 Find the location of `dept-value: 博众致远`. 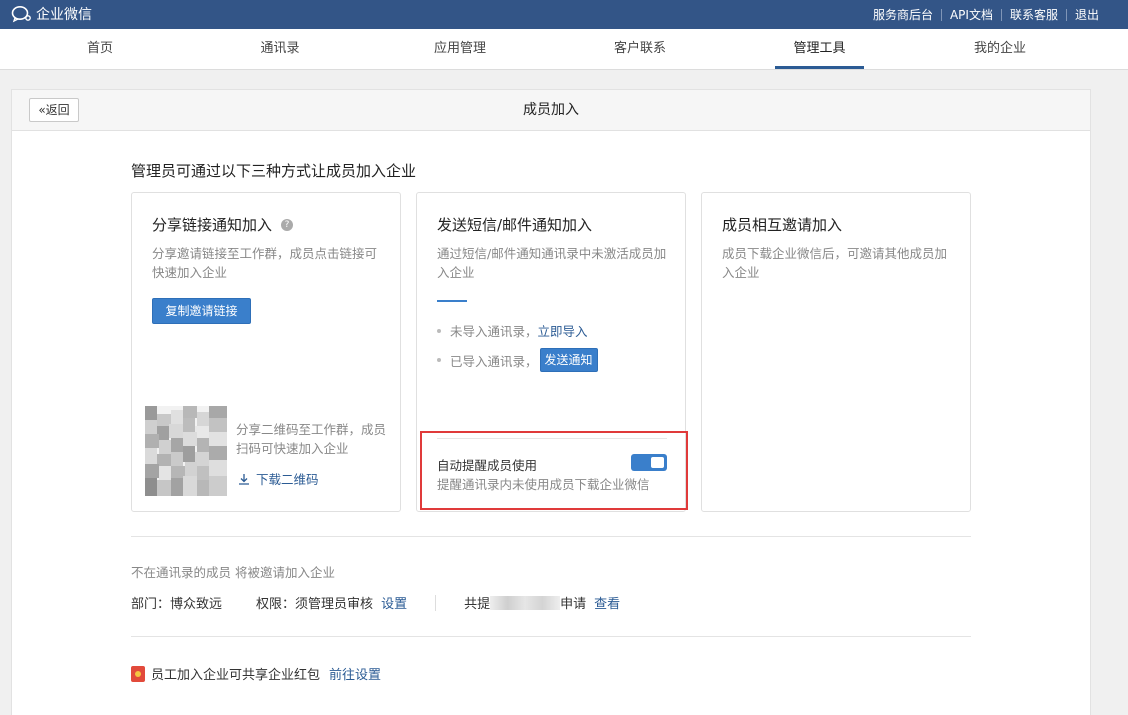

dept-value: 博众致远 is located at coordinates (196, 604).